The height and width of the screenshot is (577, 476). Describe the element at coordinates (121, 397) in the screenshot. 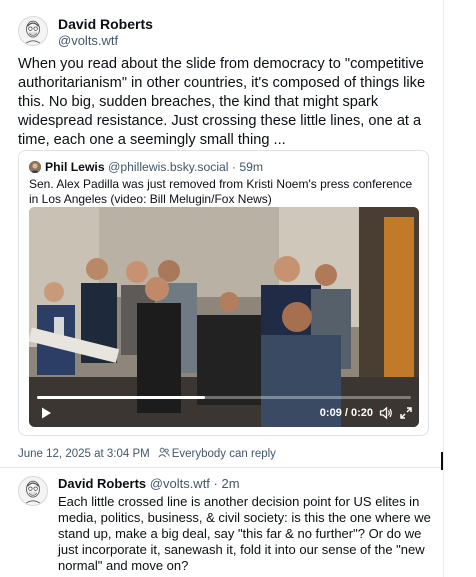

I see `video-progress-fill` at that location.